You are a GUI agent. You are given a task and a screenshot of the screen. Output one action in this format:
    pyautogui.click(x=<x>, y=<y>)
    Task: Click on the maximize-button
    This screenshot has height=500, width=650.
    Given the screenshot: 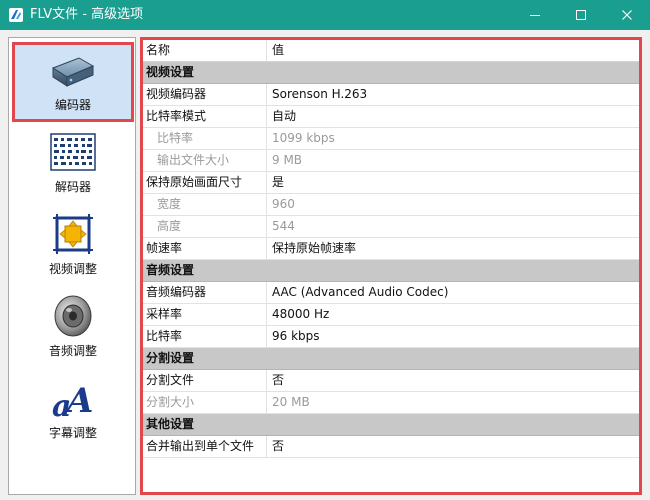 What is the action you would take?
    pyautogui.click(x=581, y=15)
    